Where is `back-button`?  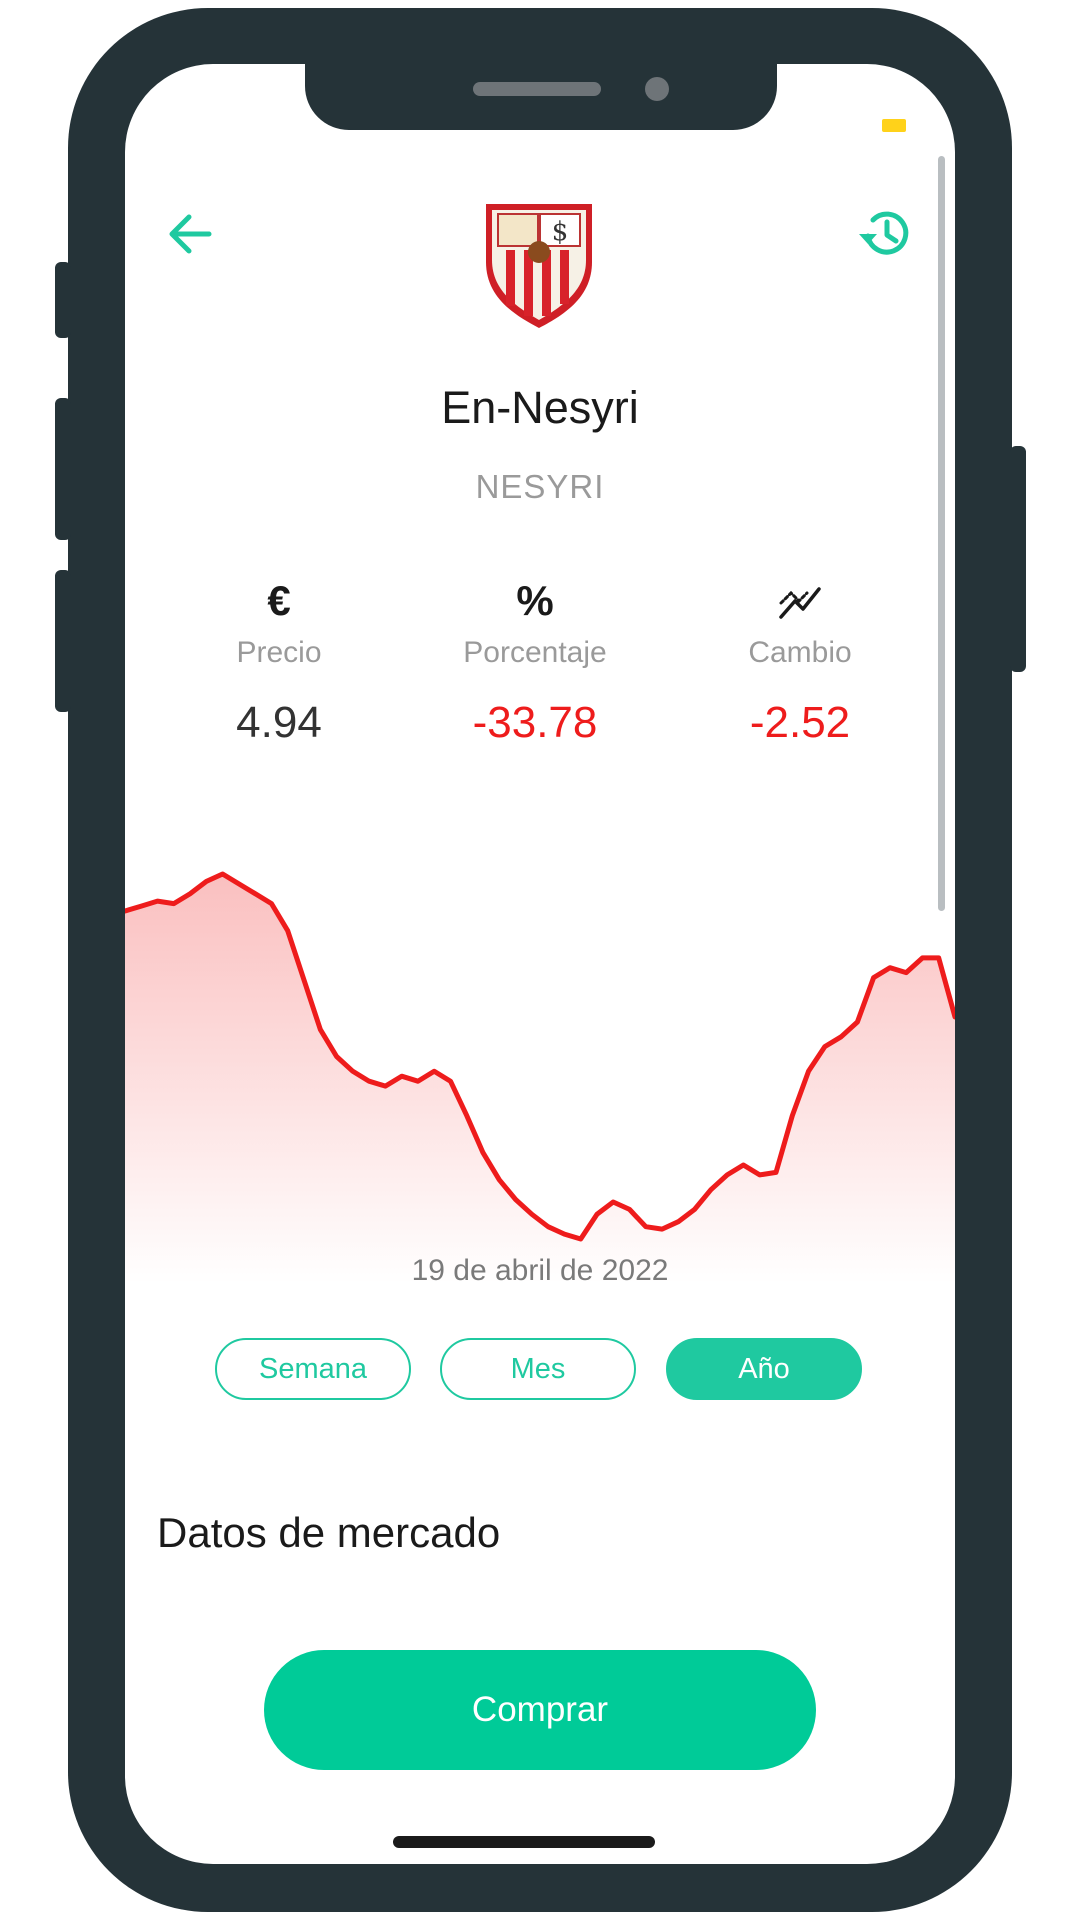
back-button is located at coordinates (190, 234).